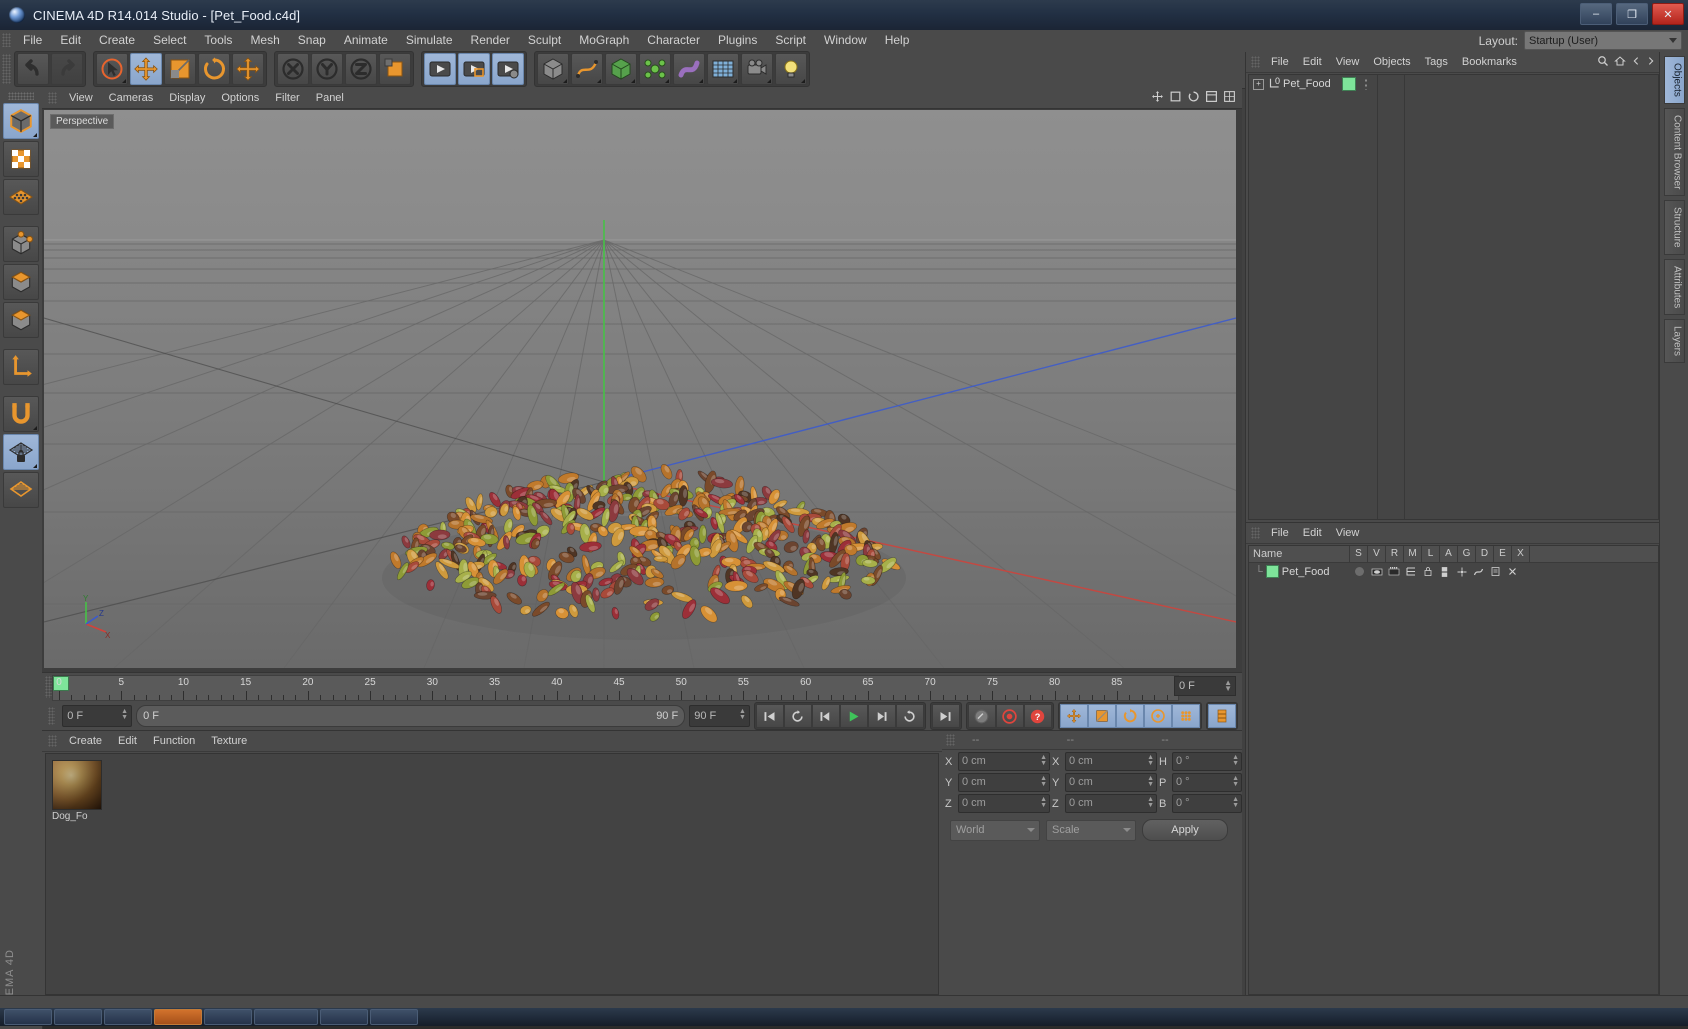  Describe the element at coordinates (67, 69) in the screenshot. I see `redo-button` at that location.